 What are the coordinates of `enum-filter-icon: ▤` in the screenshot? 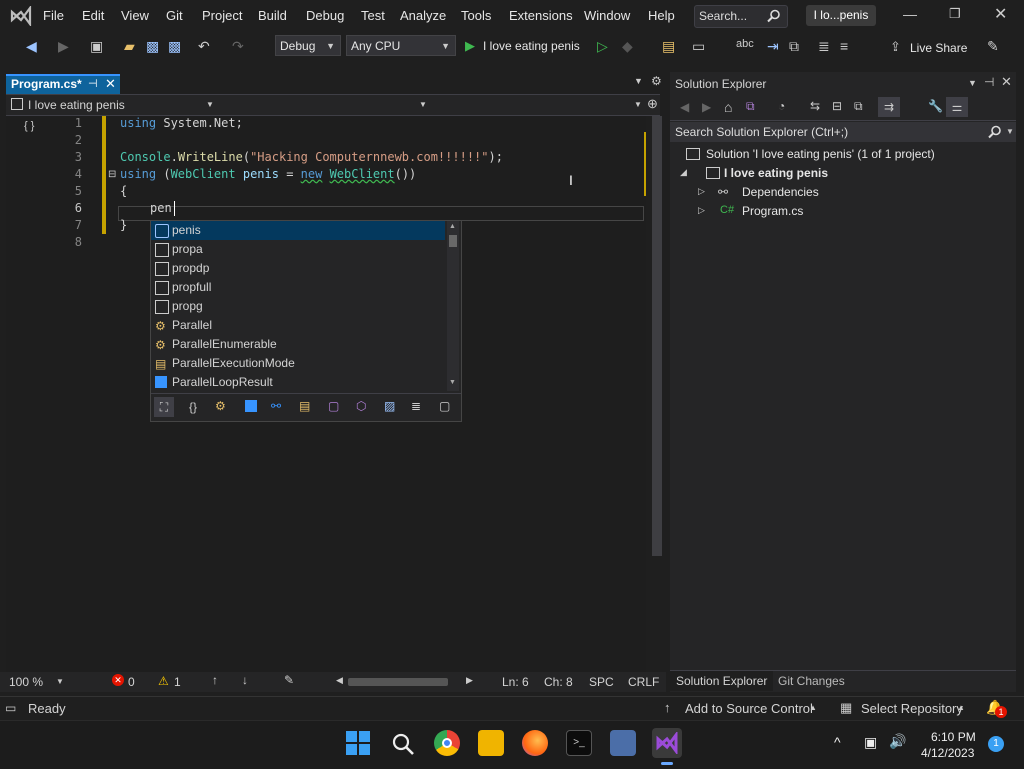 It's located at (304, 406).